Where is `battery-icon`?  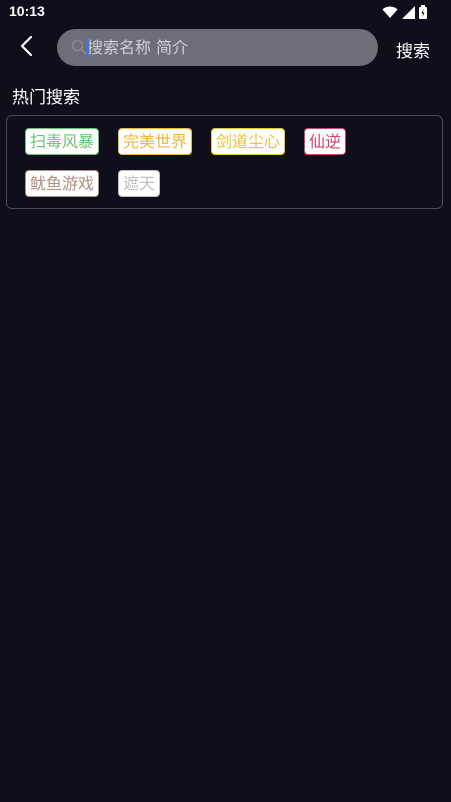 battery-icon is located at coordinates (423, 13).